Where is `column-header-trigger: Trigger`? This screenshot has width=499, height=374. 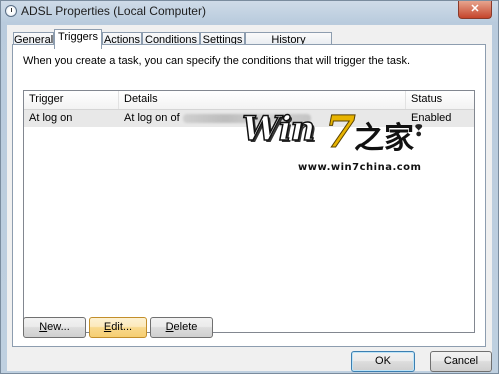 column-header-trigger: Trigger is located at coordinates (71, 100).